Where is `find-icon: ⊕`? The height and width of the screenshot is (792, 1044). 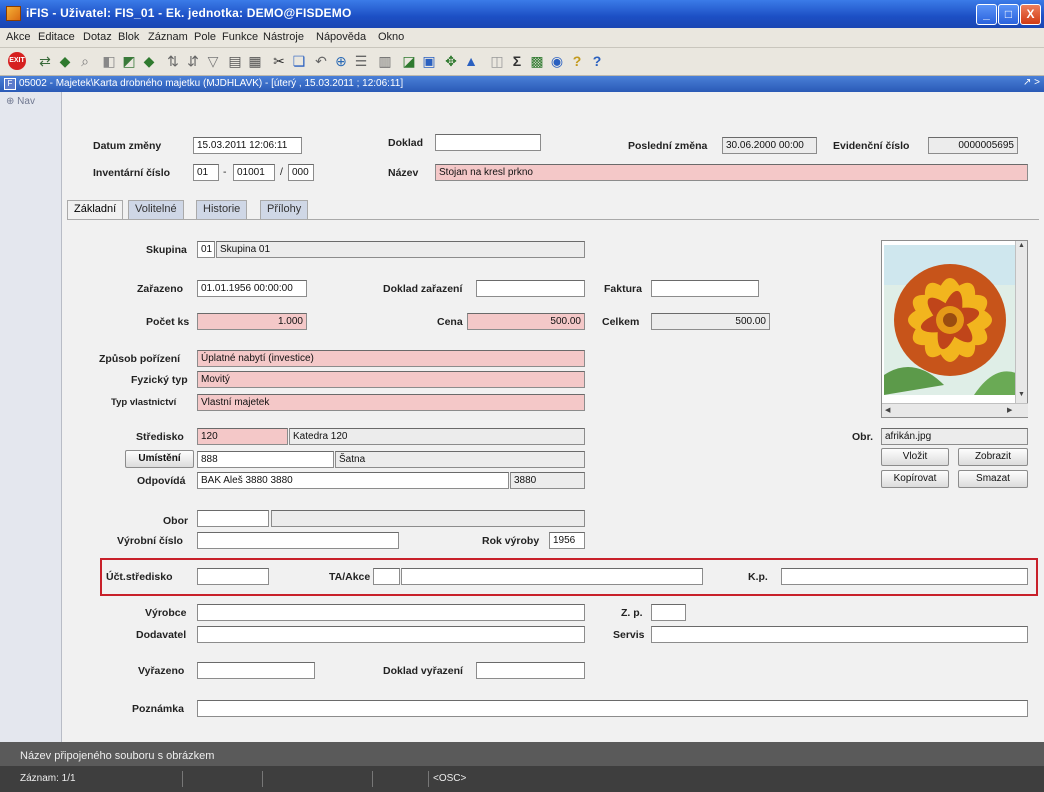 find-icon: ⊕ is located at coordinates (341, 61).